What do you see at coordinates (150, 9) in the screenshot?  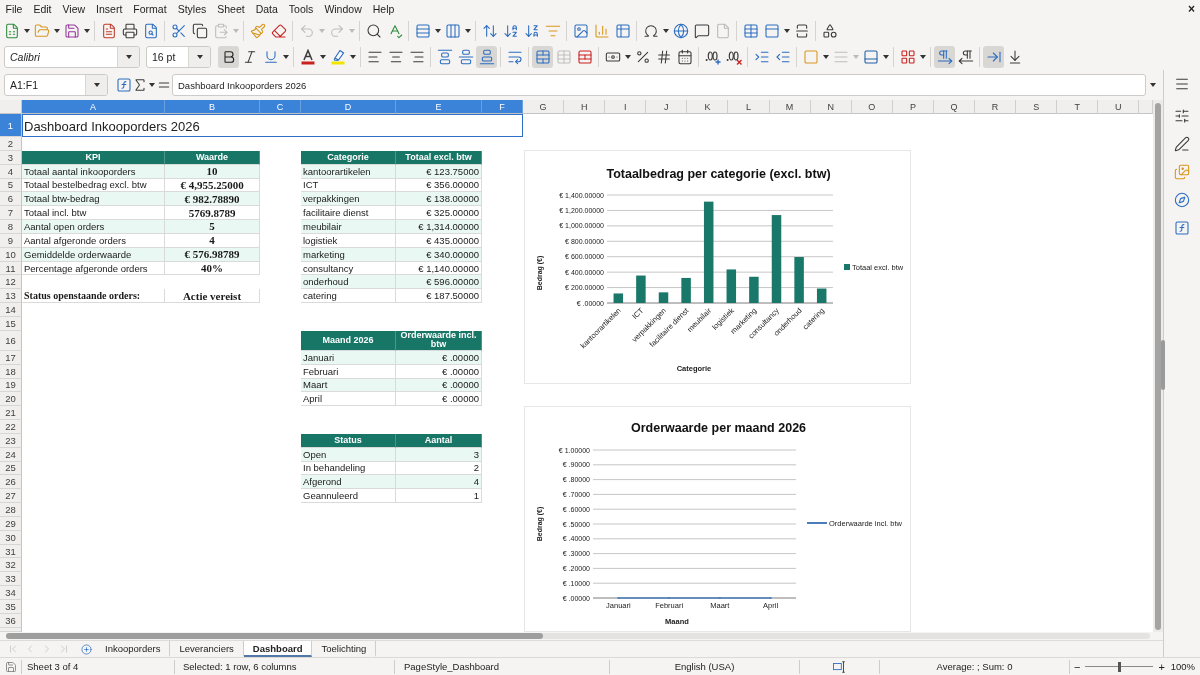 I see `menu-item: Format` at bounding box center [150, 9].